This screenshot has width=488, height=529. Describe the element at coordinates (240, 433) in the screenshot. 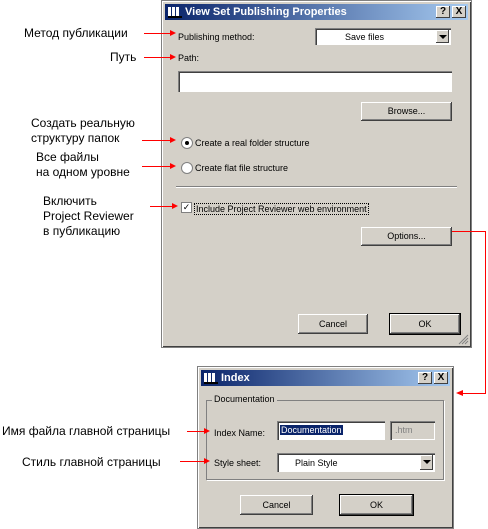

I see `index-name-label: Index Name:` at that location.